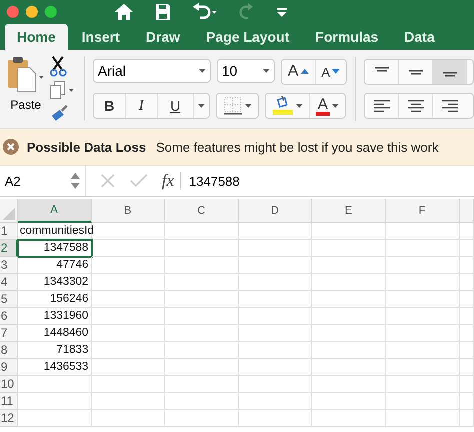  What do you see at coordinates (202, 211) in the screenshot?
I see `column-header: C` at bounding box center [202, 211].